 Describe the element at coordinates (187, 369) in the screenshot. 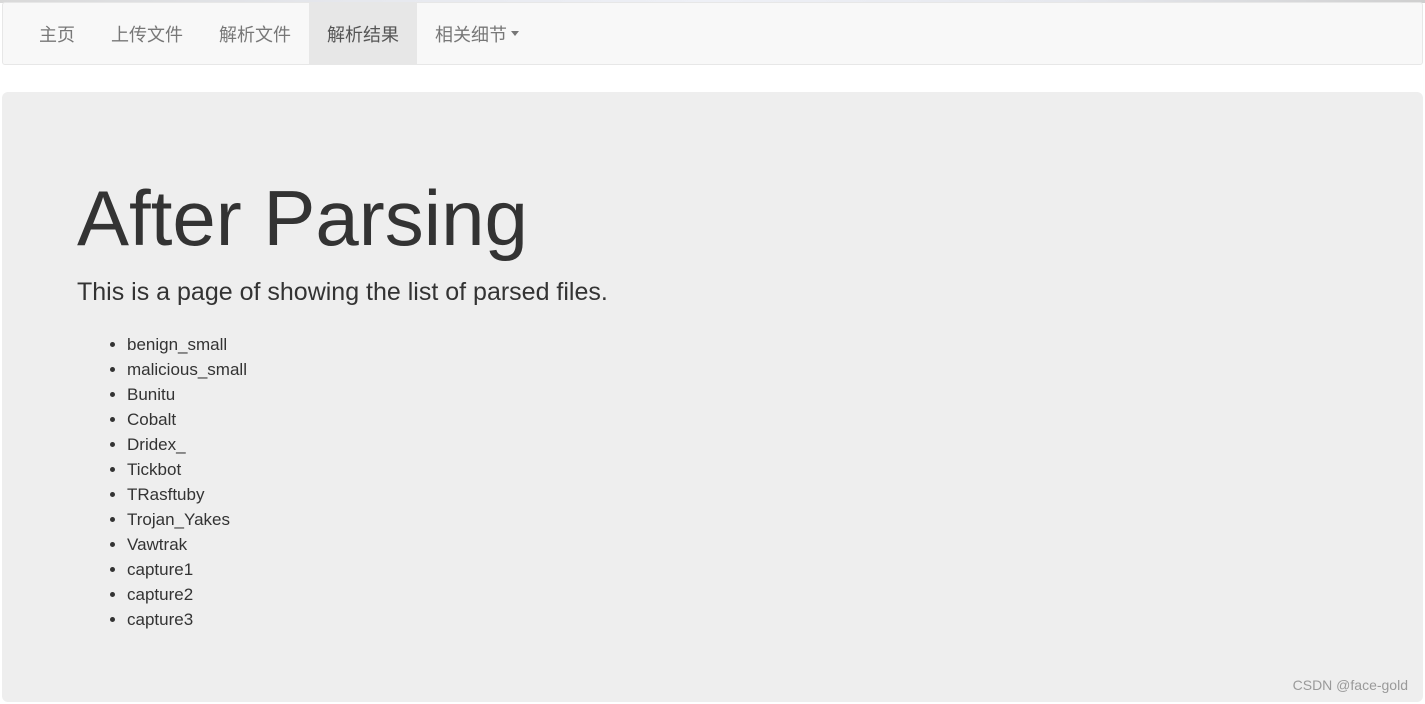

I see `list-item: malicious_small` at that location.